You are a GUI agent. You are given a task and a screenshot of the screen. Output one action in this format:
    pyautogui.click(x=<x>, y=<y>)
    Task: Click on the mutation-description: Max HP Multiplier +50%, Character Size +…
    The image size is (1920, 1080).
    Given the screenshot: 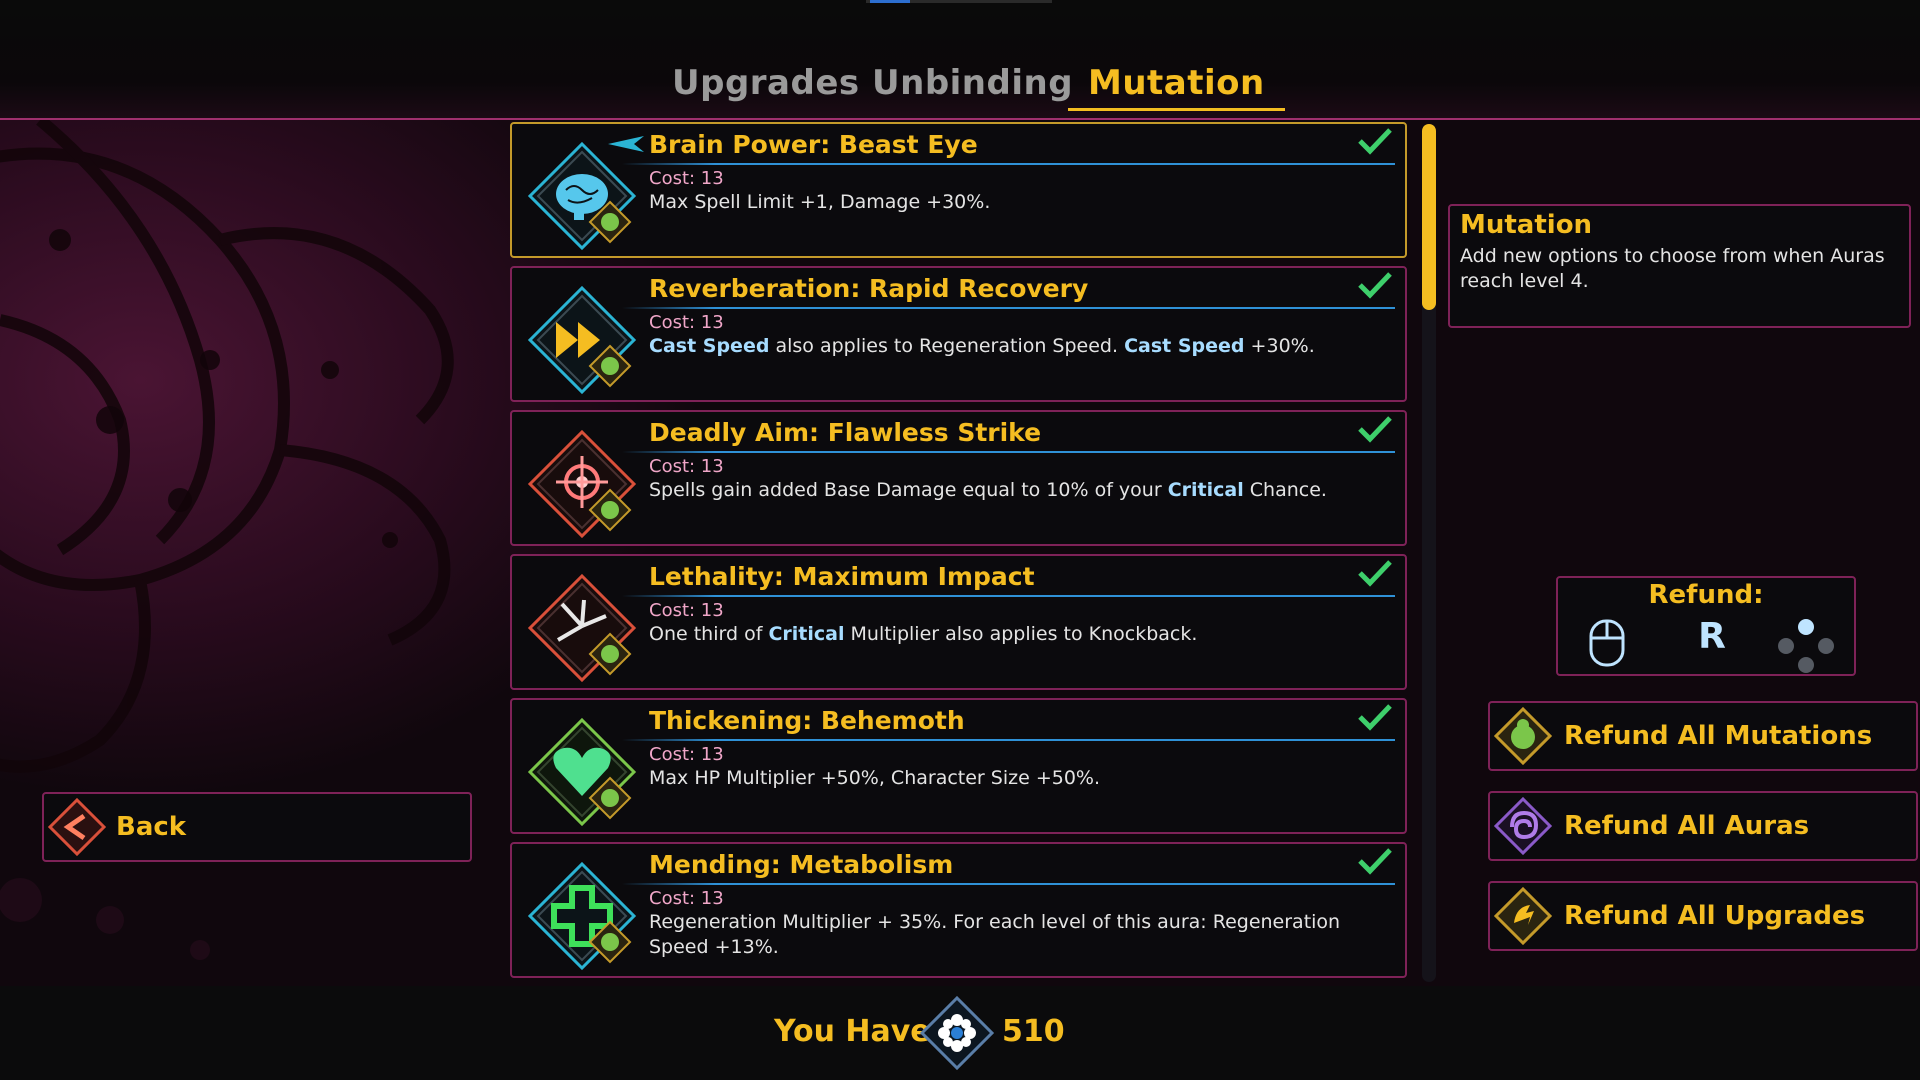 What is the action you would take?
    pyautogui.click(x=1019, y=778)
    